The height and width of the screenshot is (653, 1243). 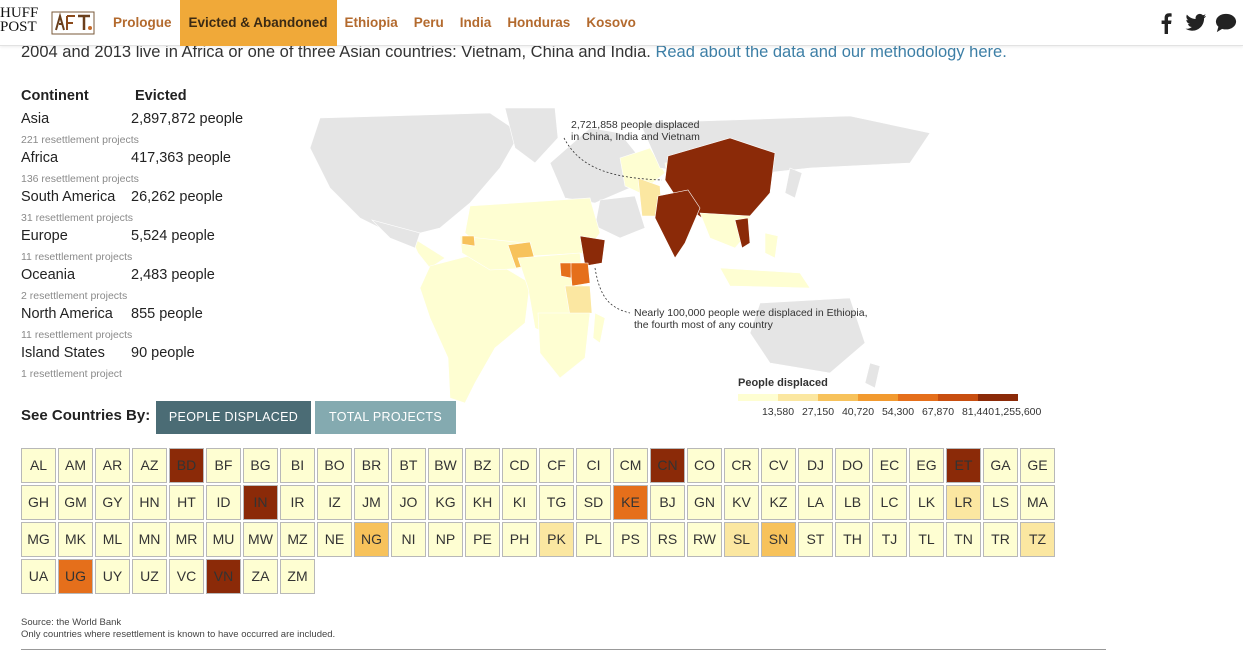 I want to click on country-cell-sd: SD, so click(x=593, y=502).